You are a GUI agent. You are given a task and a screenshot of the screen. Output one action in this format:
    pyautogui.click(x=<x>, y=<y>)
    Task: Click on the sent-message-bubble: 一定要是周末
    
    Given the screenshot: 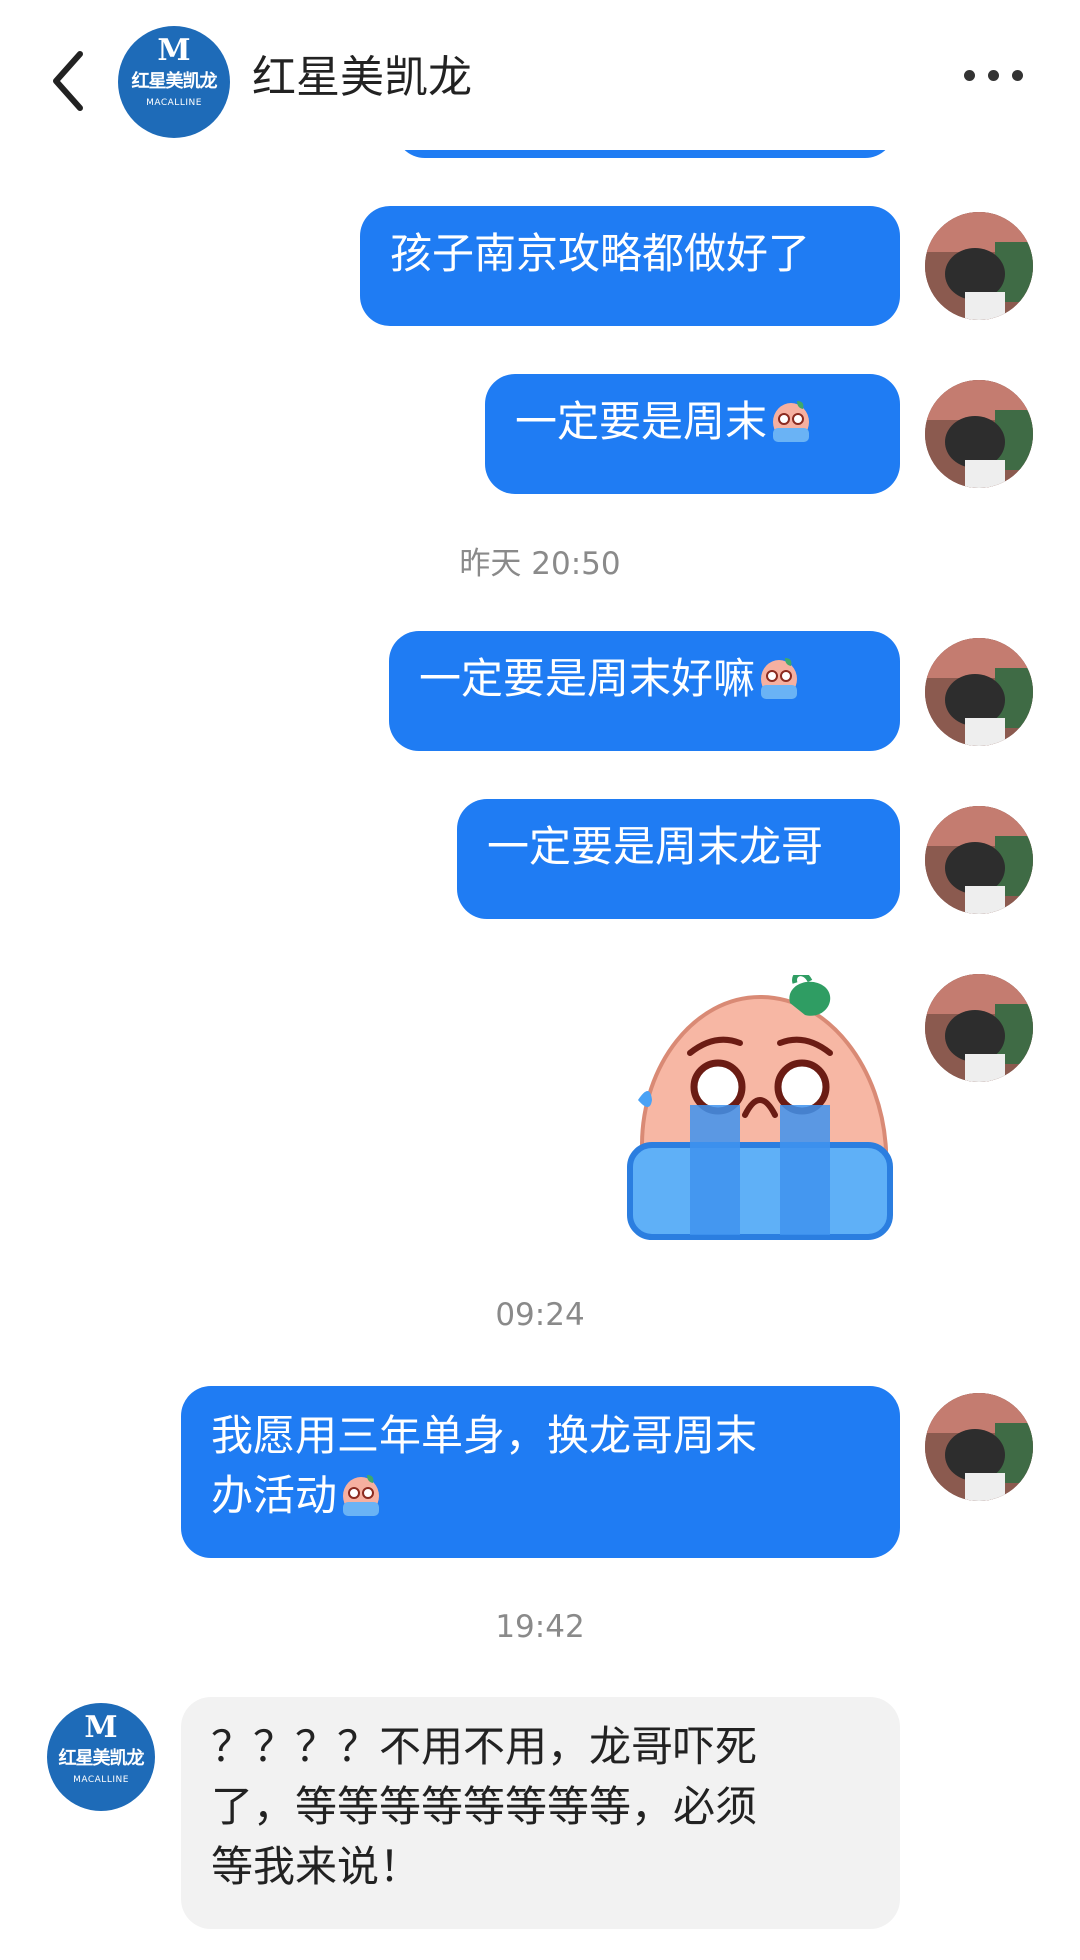 What is the action you would take?
    pyautogui.click(x=692, y=434)
    